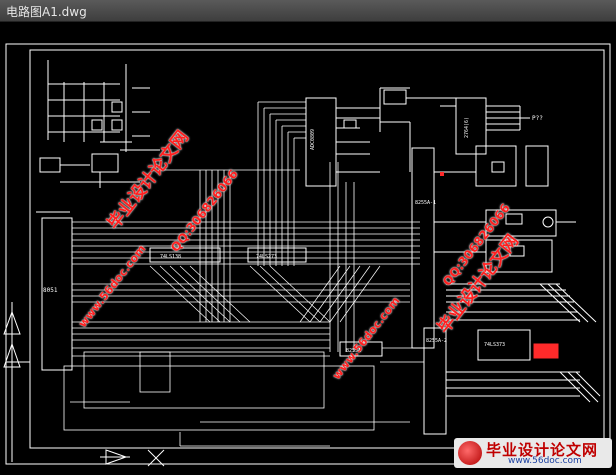 The height and width of the screenshot is (475, 616). What do you see at coordinates (308, 11) in the screenshot?
I see `window-title-bar: 电路图A1.dwg` at bounding box center [308, 11].